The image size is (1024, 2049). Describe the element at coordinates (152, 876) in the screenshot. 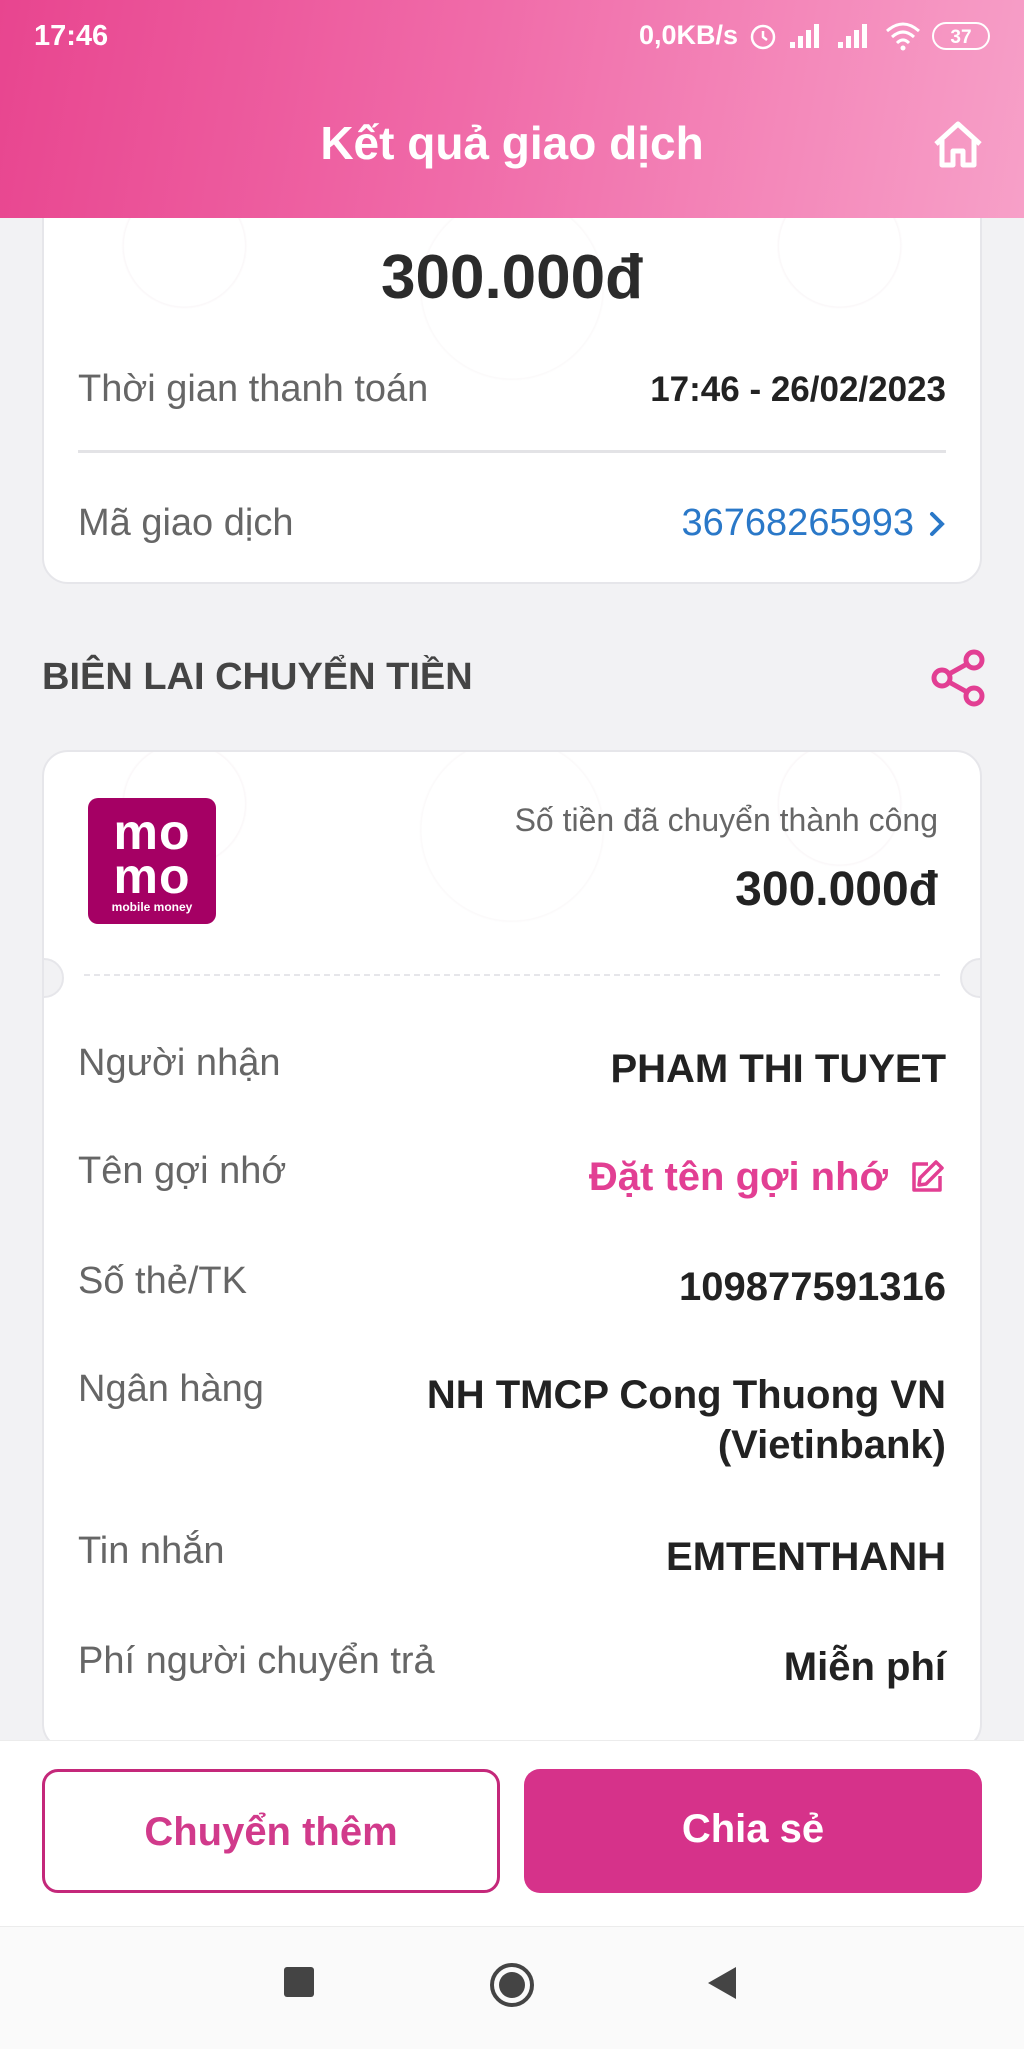

I see `logo-text-2: mo` at that location.